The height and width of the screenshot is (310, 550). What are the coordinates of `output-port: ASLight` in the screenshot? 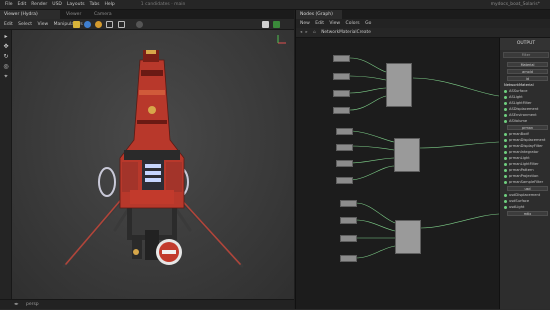 It's located at (513, 97).